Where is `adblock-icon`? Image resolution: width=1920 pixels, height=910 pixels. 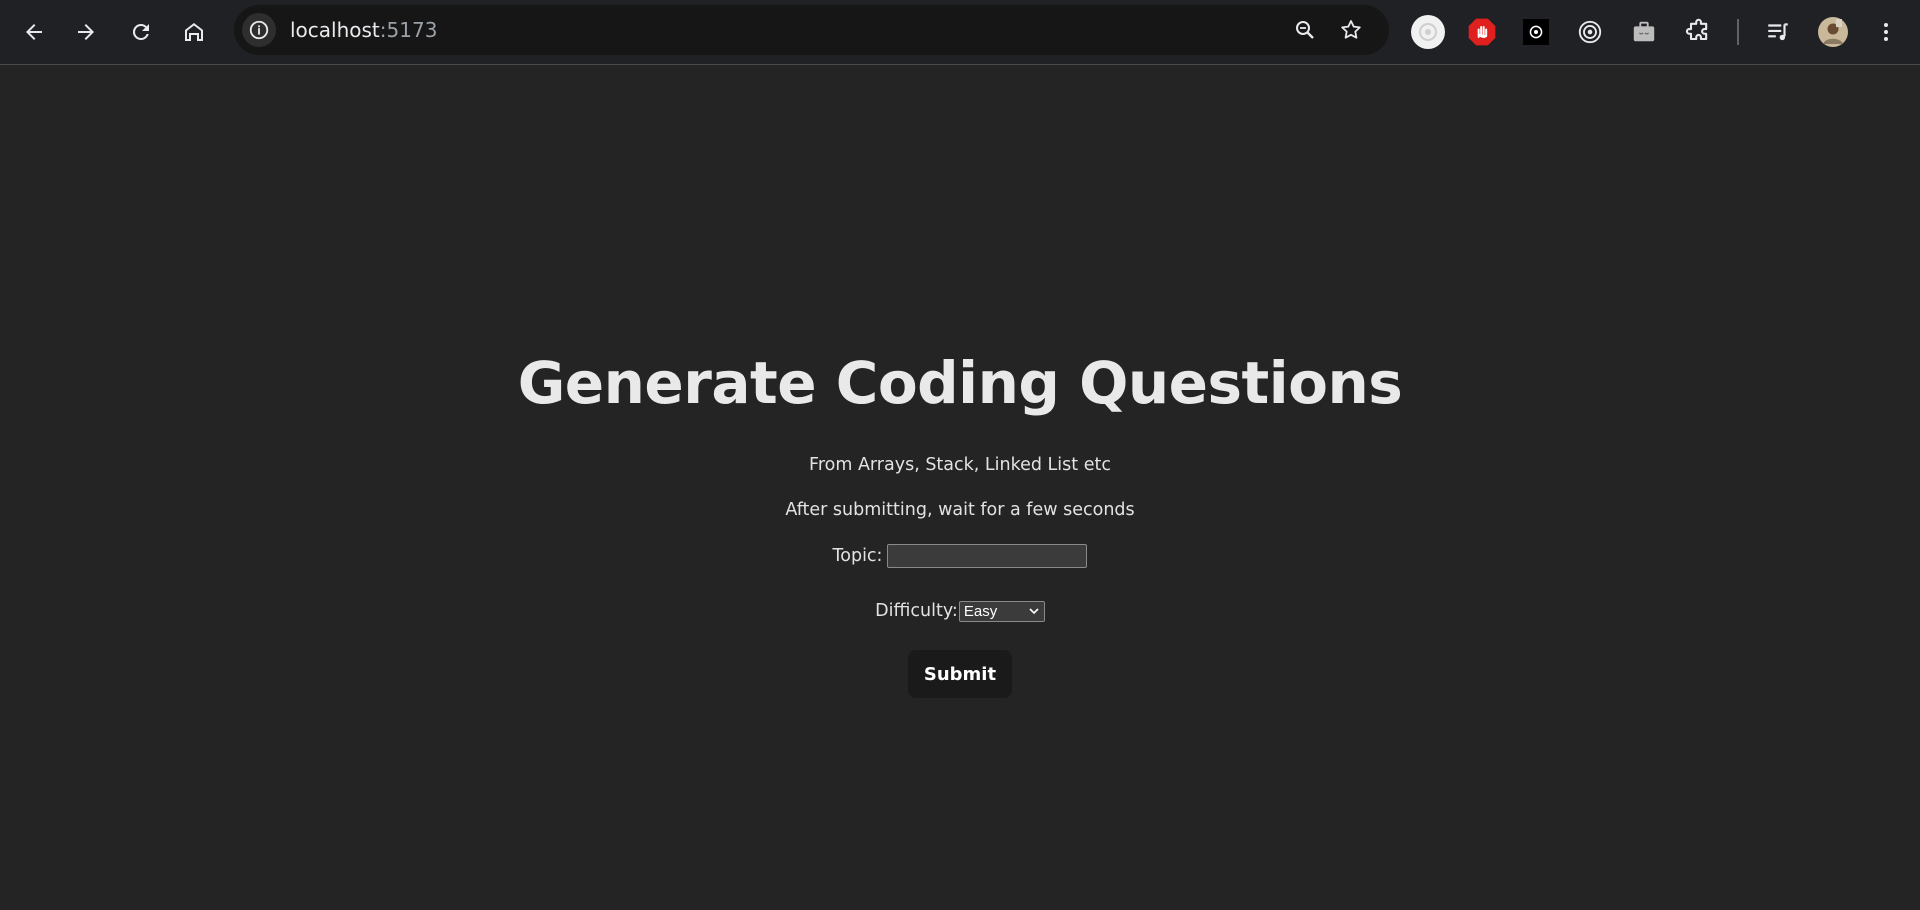 adblock-icon is located at coordinates (1482, 32).